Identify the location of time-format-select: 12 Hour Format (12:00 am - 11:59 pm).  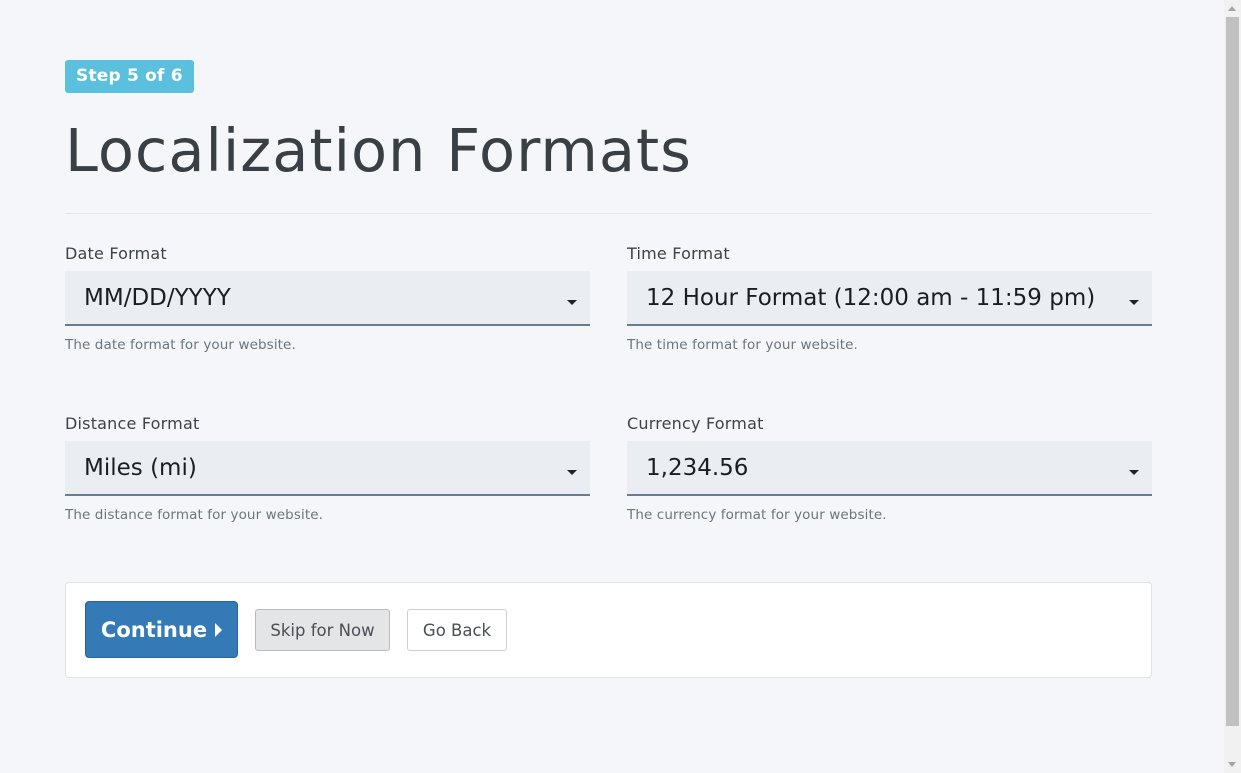
(889, 298).